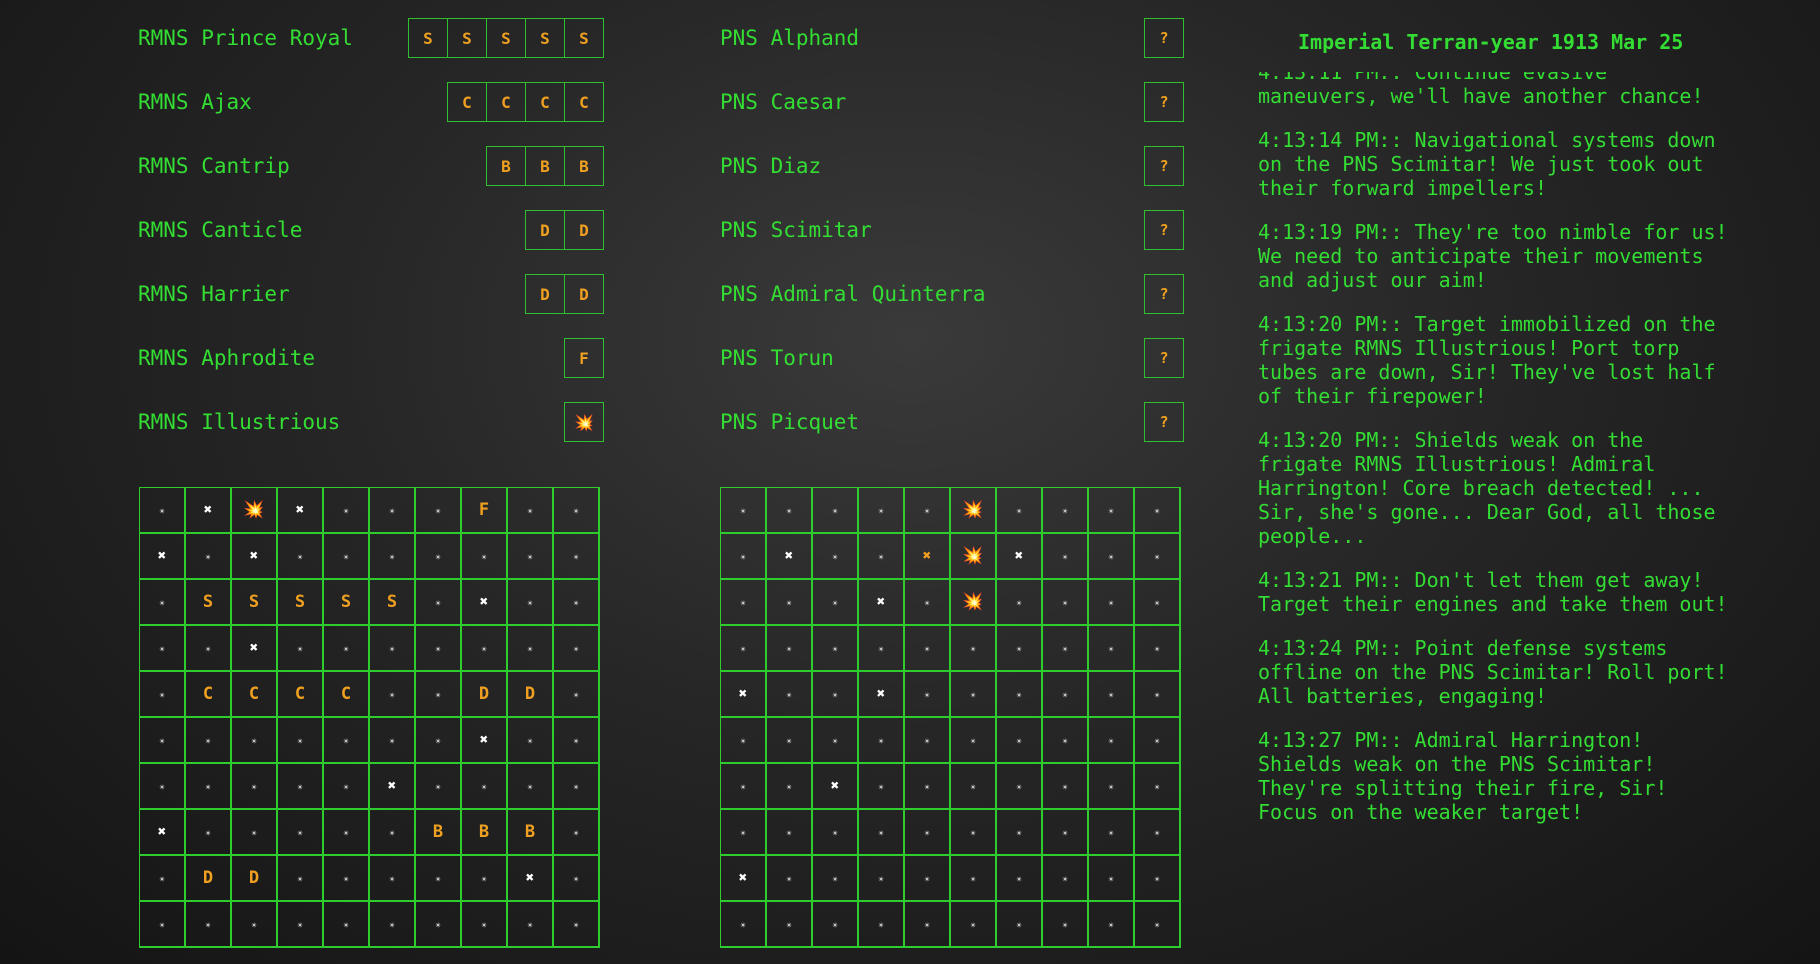  I want to click on fleet-row: RMNS Prince Royal S S S S S, so click(371, 38).